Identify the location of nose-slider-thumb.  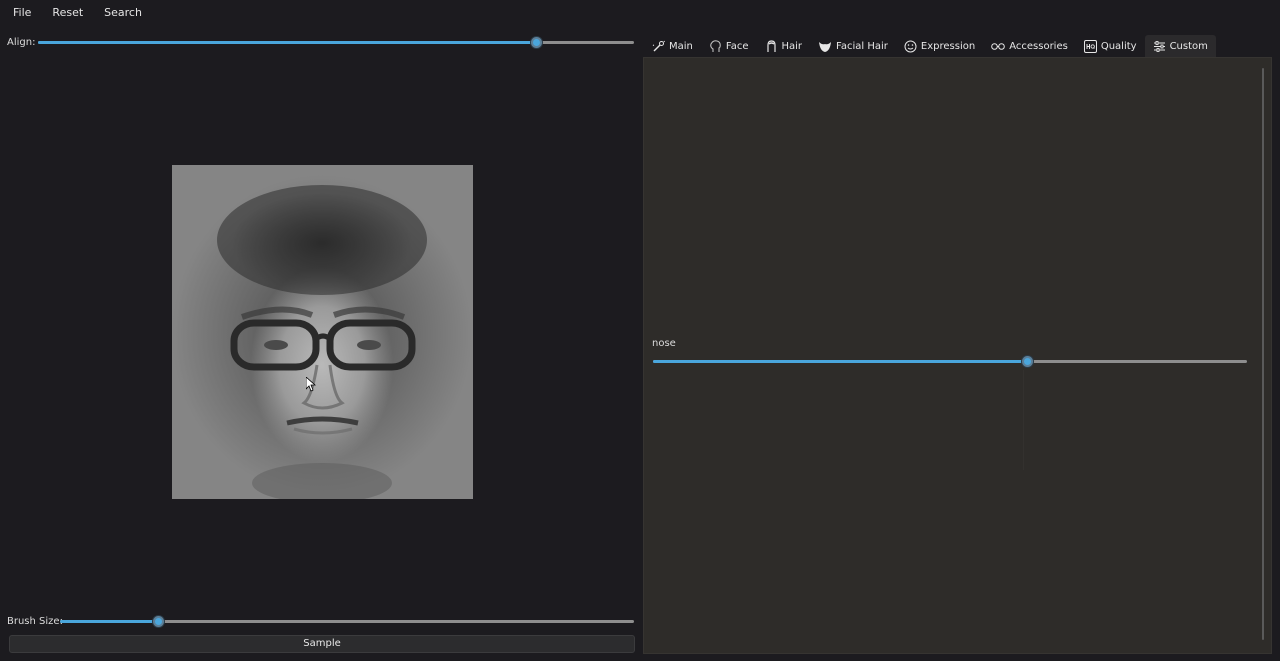
(1028, 361).